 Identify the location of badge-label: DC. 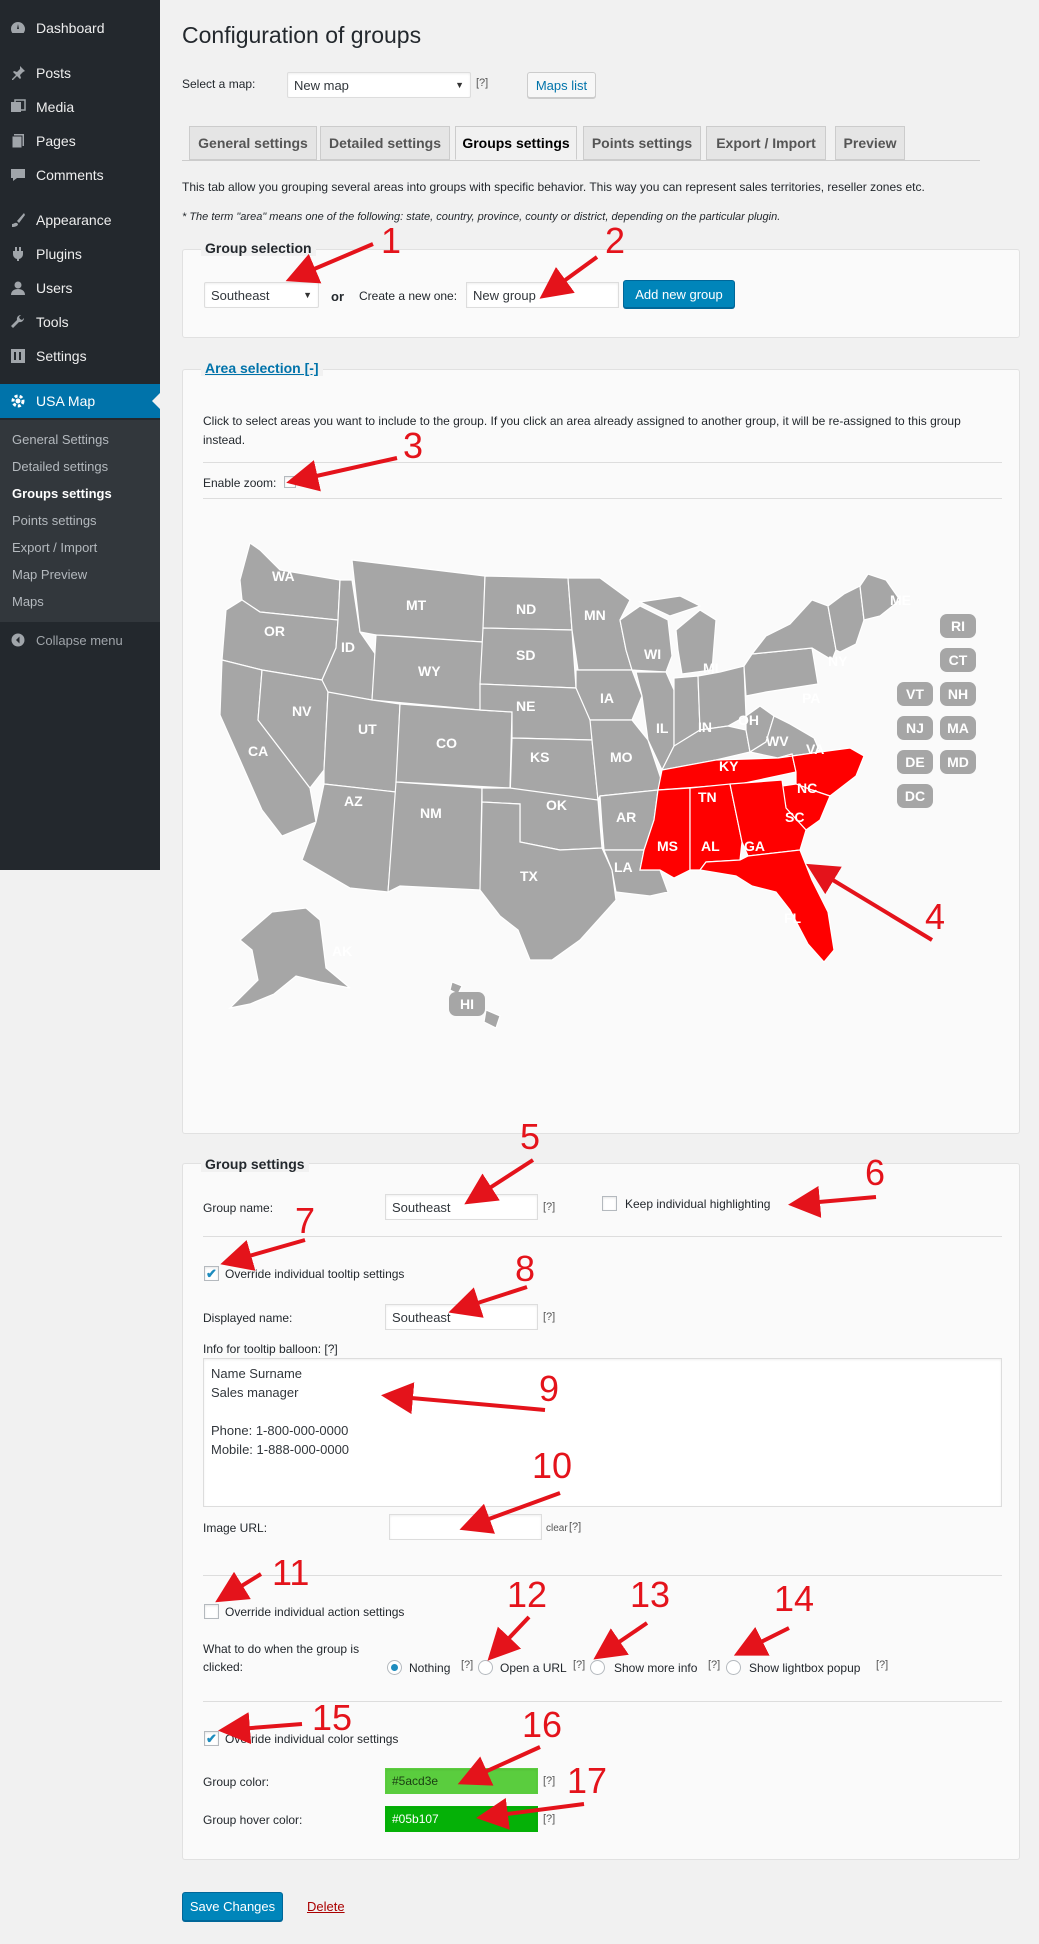
(915, 796).